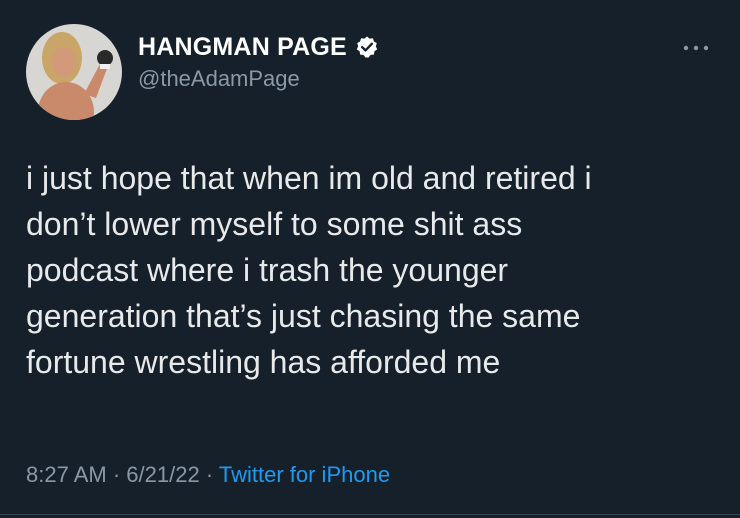 The height and width of the screenshot is (518, 740). I want to click on tweet-text-line: don’t lower myself to some shit ass, so click(274, 224).